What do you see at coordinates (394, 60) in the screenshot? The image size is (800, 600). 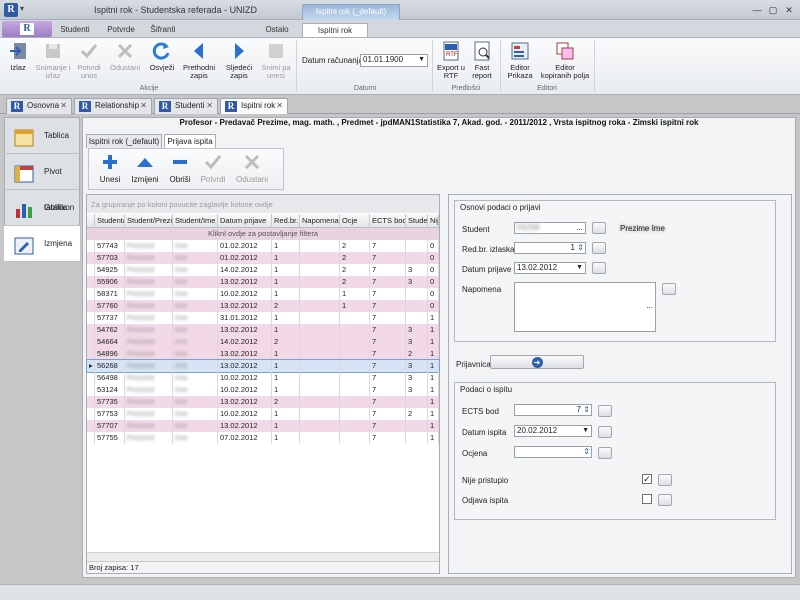 I see `datum-racunanja-field: 01.01.1900 ▼` at bounding box center [394, 60].